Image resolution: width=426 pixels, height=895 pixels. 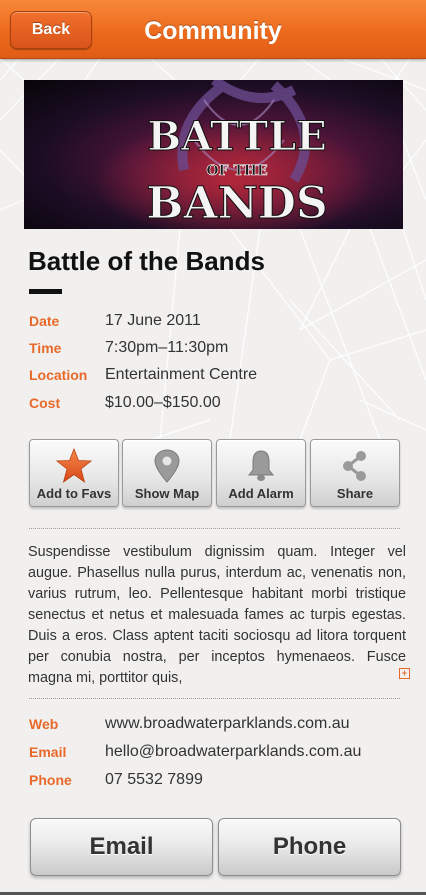 What do you see at coordinates (236, 171) in the screenshot?
I see `banner-text-ofthe: OF THE` at bounding box center [236, 171].